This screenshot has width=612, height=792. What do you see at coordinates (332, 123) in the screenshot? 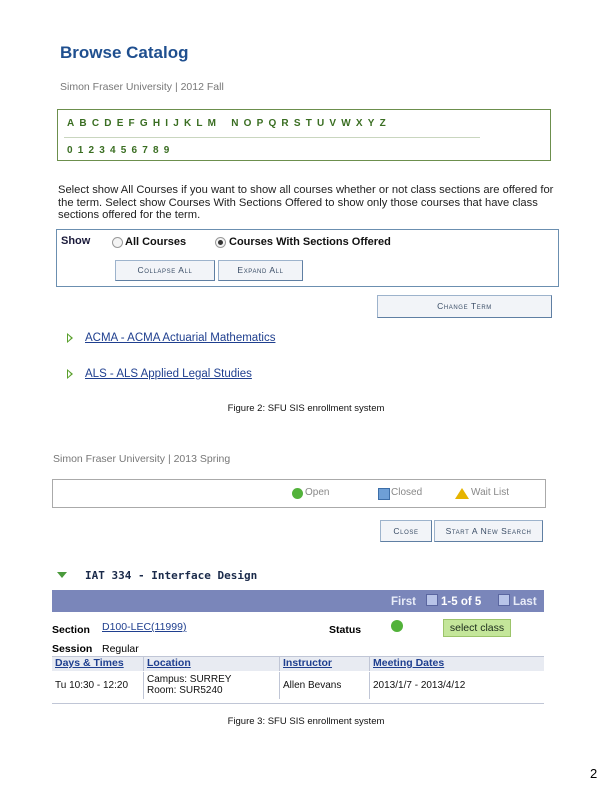
I see `letter-link: V` at bounding box center [332, 123].